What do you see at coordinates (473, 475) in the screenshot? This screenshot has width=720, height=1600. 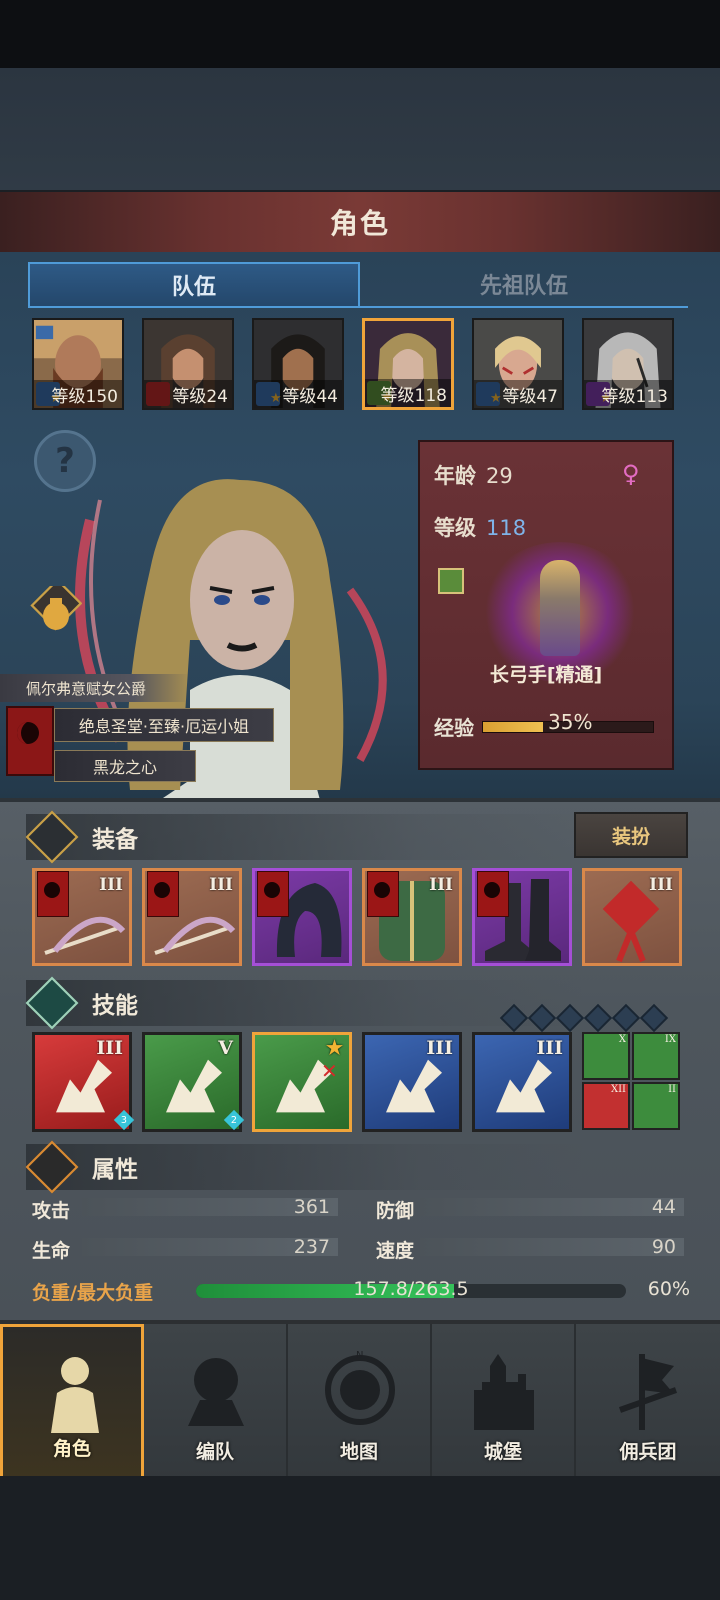 I see `age-row: 年龄 29` at bounding box center [473, 475].